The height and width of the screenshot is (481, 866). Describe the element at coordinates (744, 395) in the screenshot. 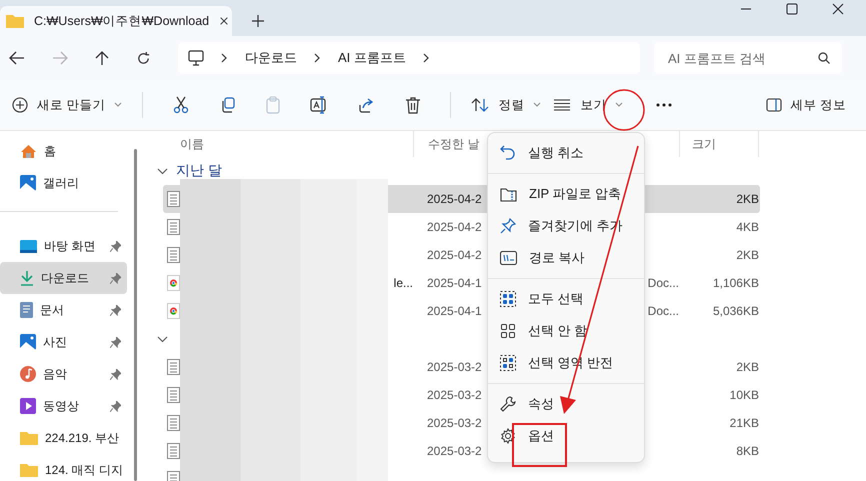

I see `size-cell: 10KB` at that location.